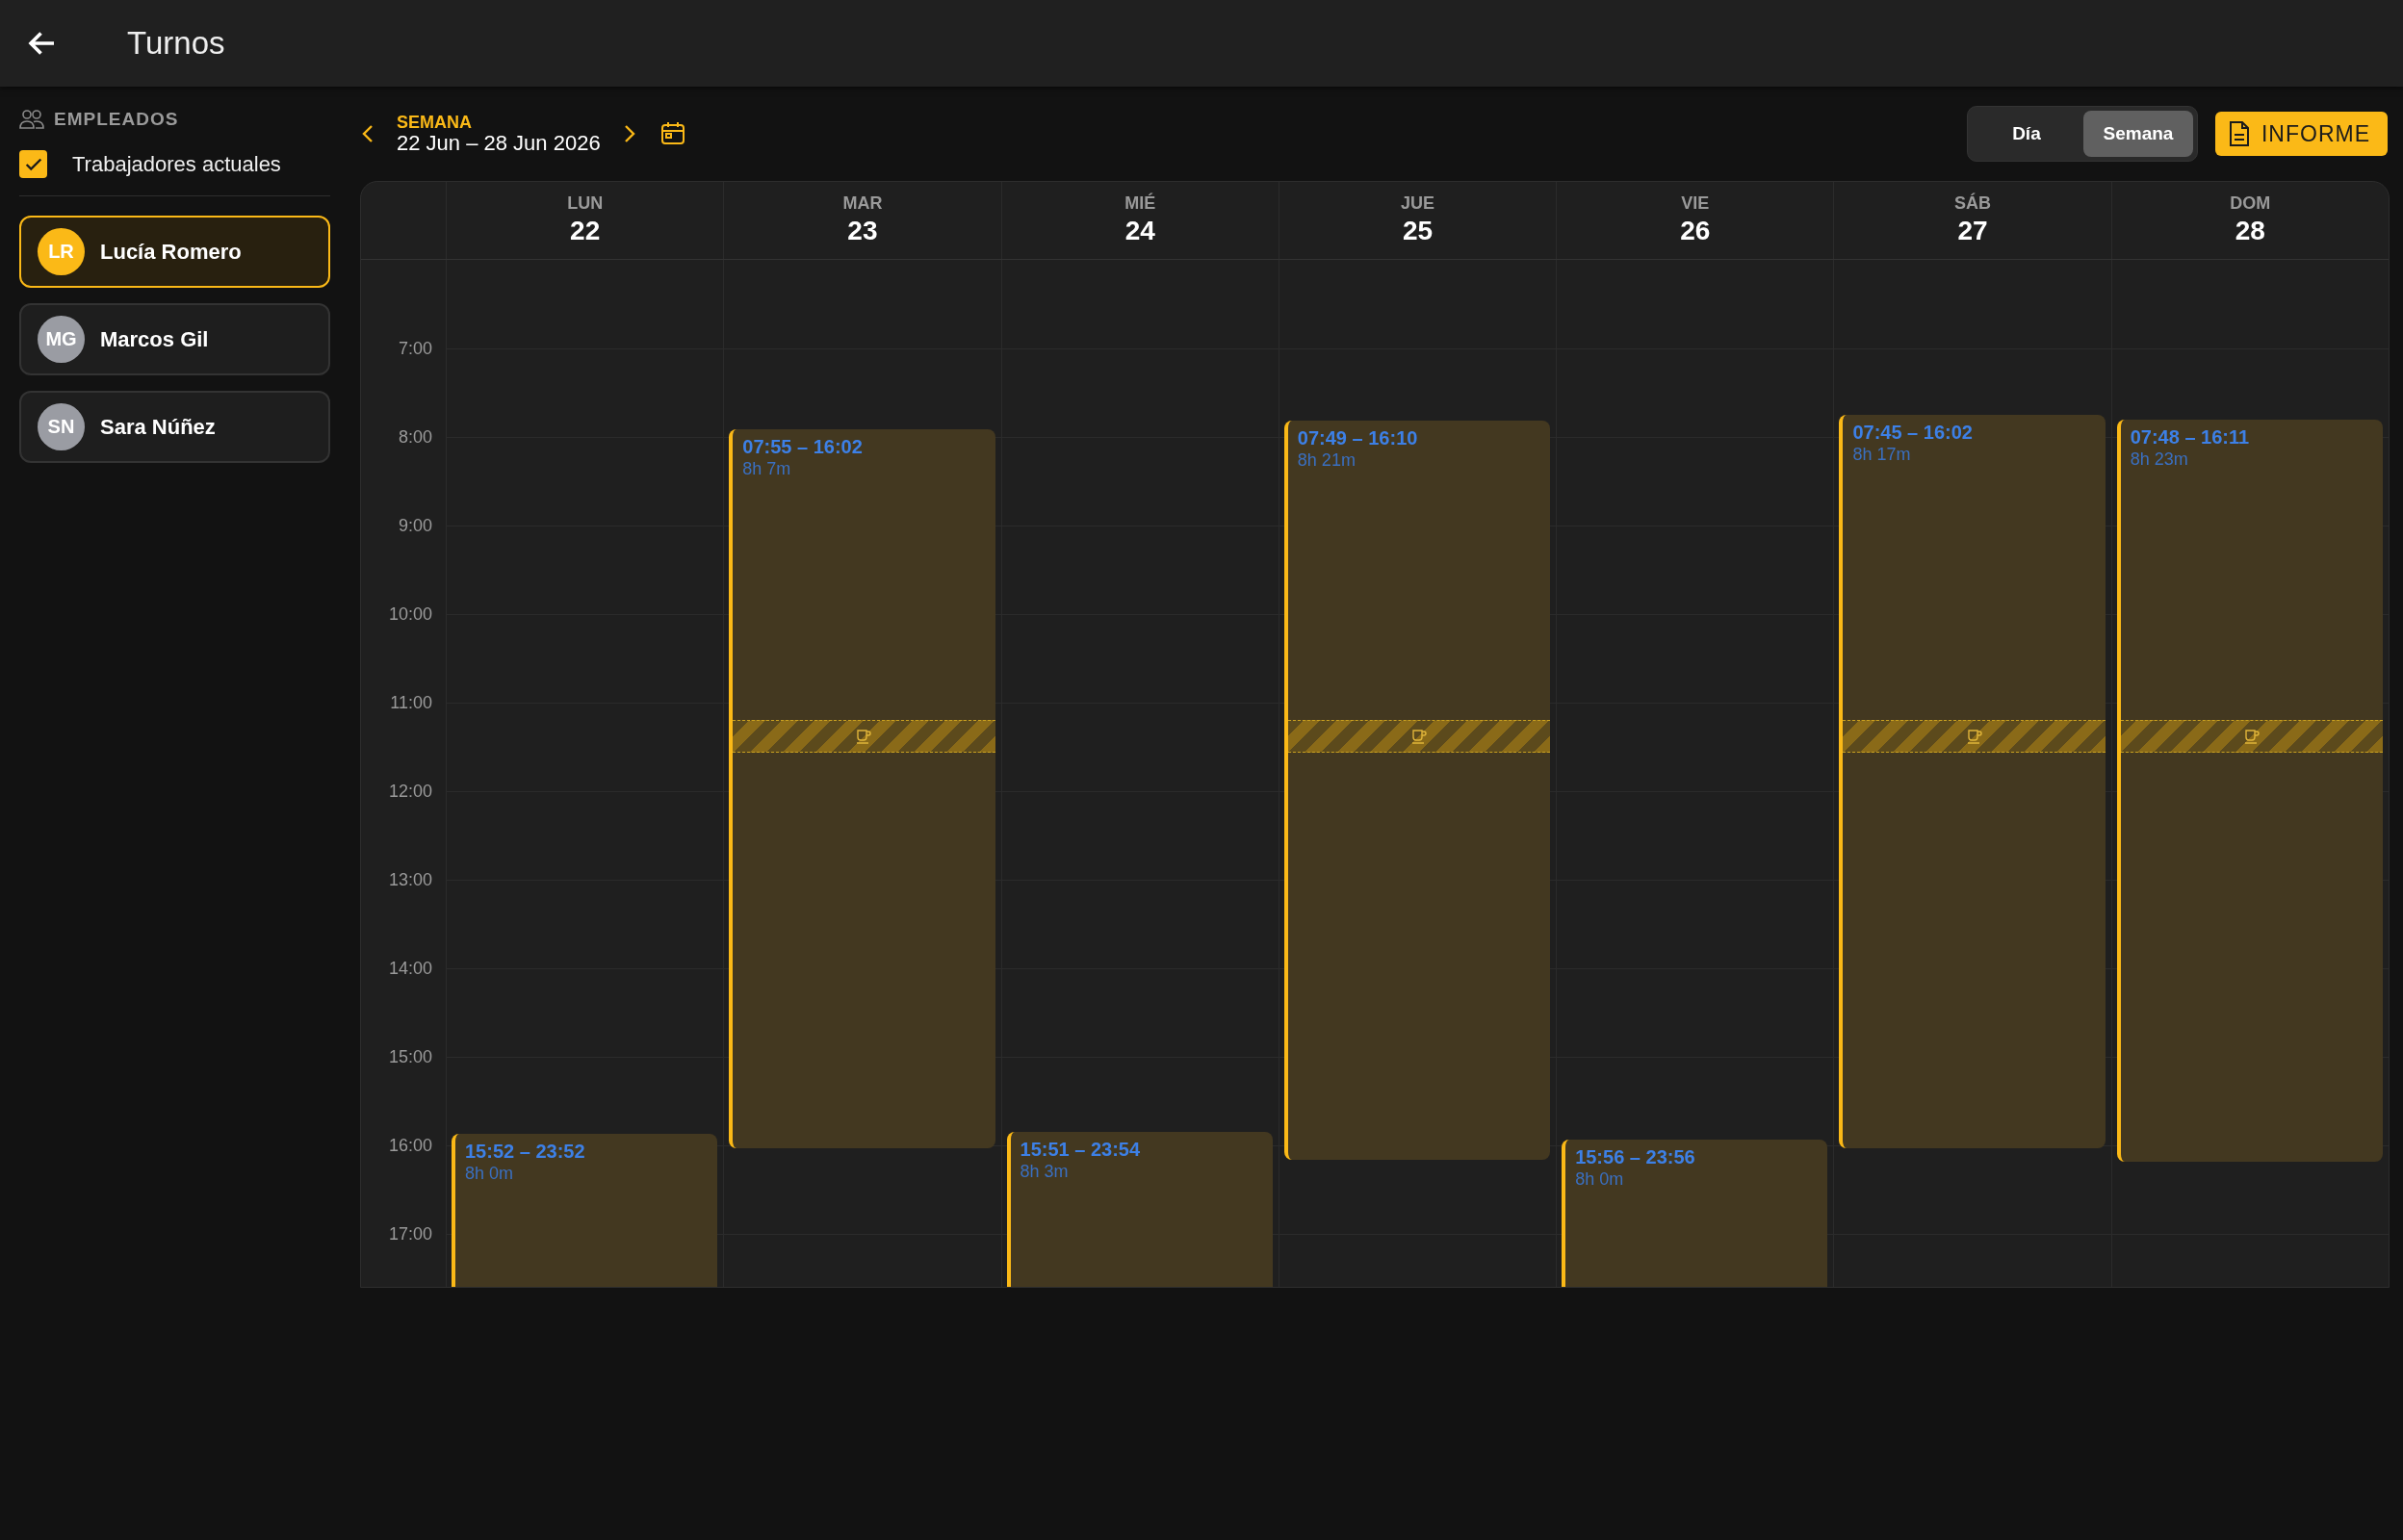  What do you see at coordinates (411, 702) in the screenshot?
I see `hour-label: 11:00` at bounding box center [411, 702].